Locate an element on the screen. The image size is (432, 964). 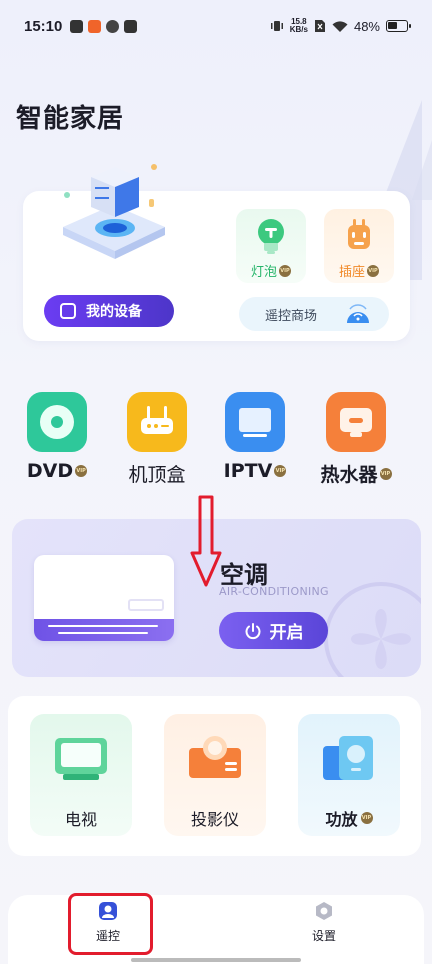
bulb-icon is located at coordinates (271, 236).